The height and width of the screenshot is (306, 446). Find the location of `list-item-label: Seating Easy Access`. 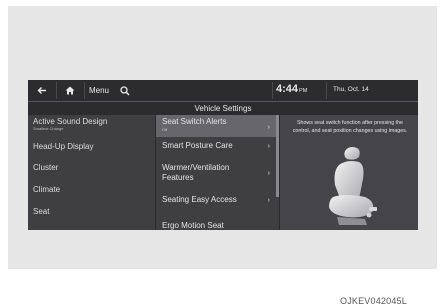

list-item-label: Seating Easy Access is located at coordinates (199, 199).